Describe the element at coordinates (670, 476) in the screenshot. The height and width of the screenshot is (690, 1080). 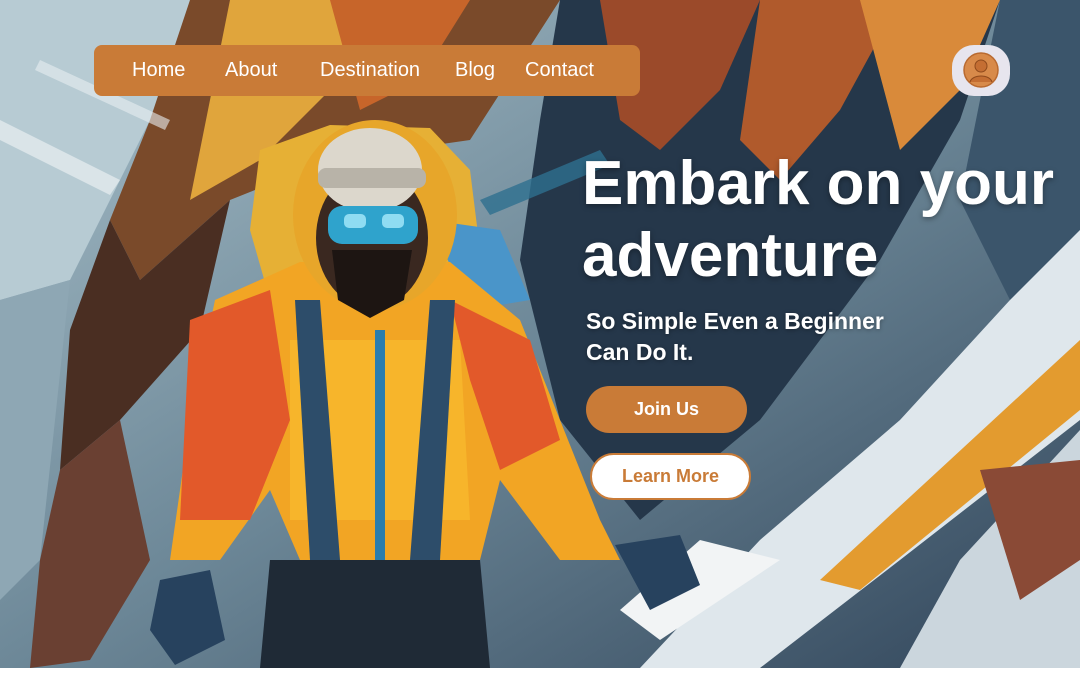
I see `learn-more-button: Learn More` at that location.